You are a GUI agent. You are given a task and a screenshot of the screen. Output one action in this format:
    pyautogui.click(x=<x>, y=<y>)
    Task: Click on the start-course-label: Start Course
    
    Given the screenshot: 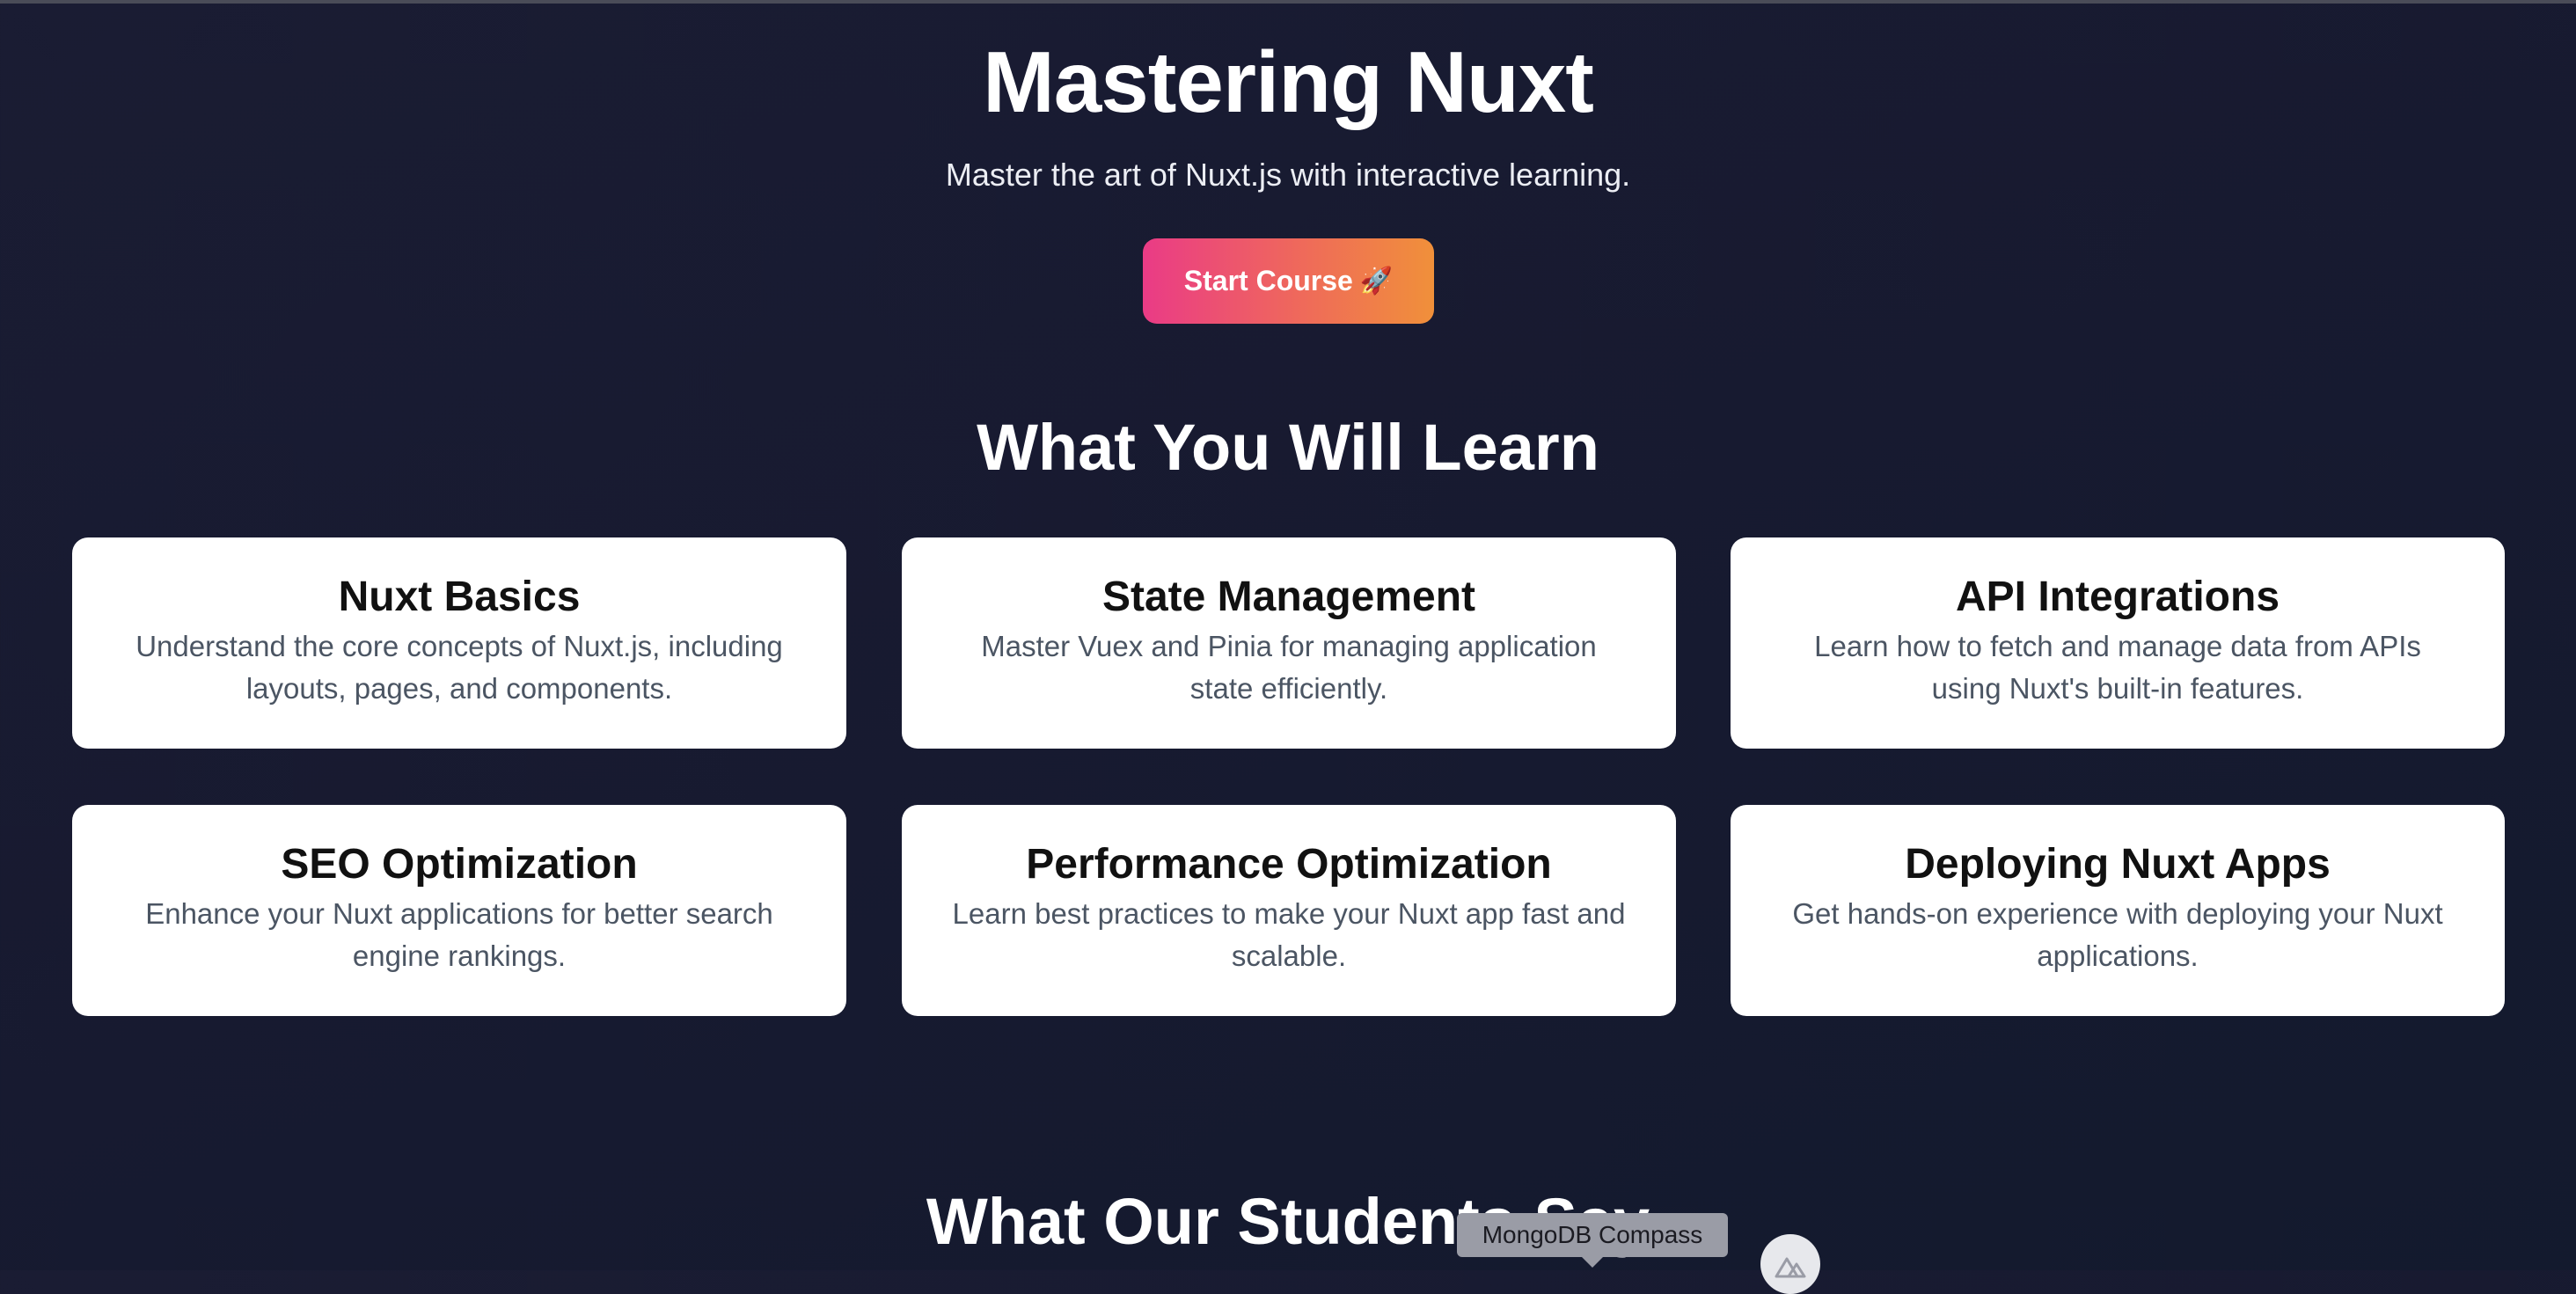 What is the action you would take?
    pyautogui.click(x=1268, y=280)
    